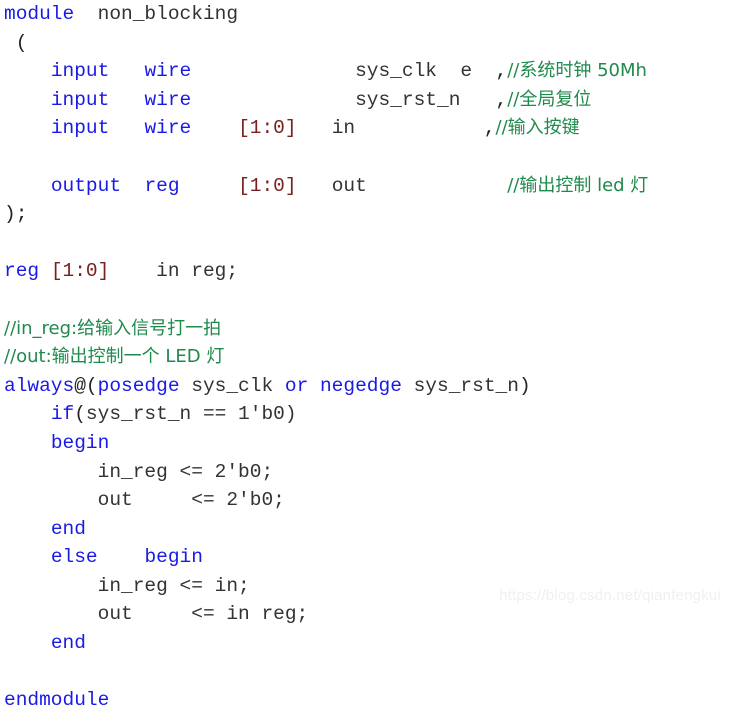  I want to click on code-token-ident: in_reg <= in;, so click(173, 585).